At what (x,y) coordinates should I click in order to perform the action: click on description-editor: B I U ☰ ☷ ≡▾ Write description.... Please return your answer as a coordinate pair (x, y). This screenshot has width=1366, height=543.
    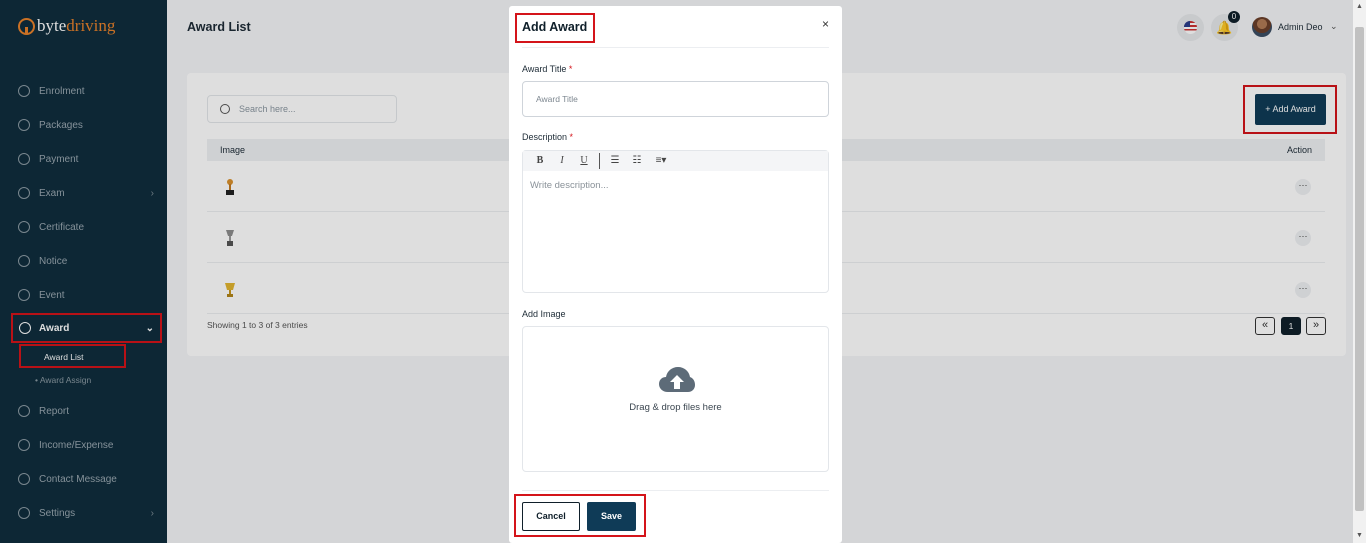
    Looking at the image, I should click on (675, 221).